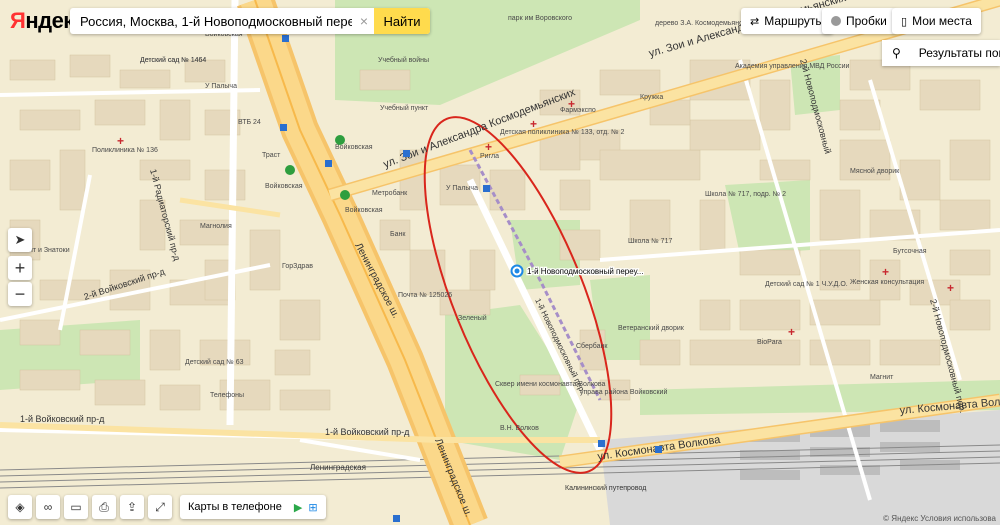  What do you see at coordinates (540, 18) in the screenshot?
I see `poi-label: парк им Воровского` at bounding box center [540, 18].